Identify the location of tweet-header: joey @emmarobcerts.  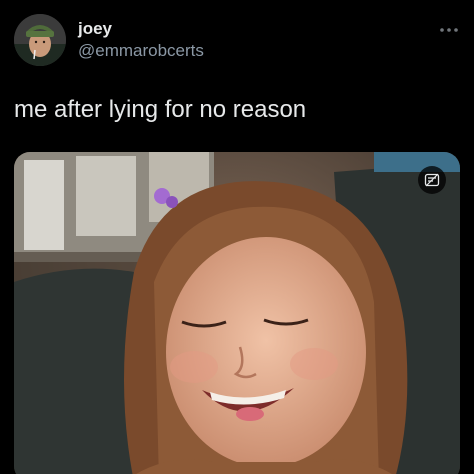
(237, 40).